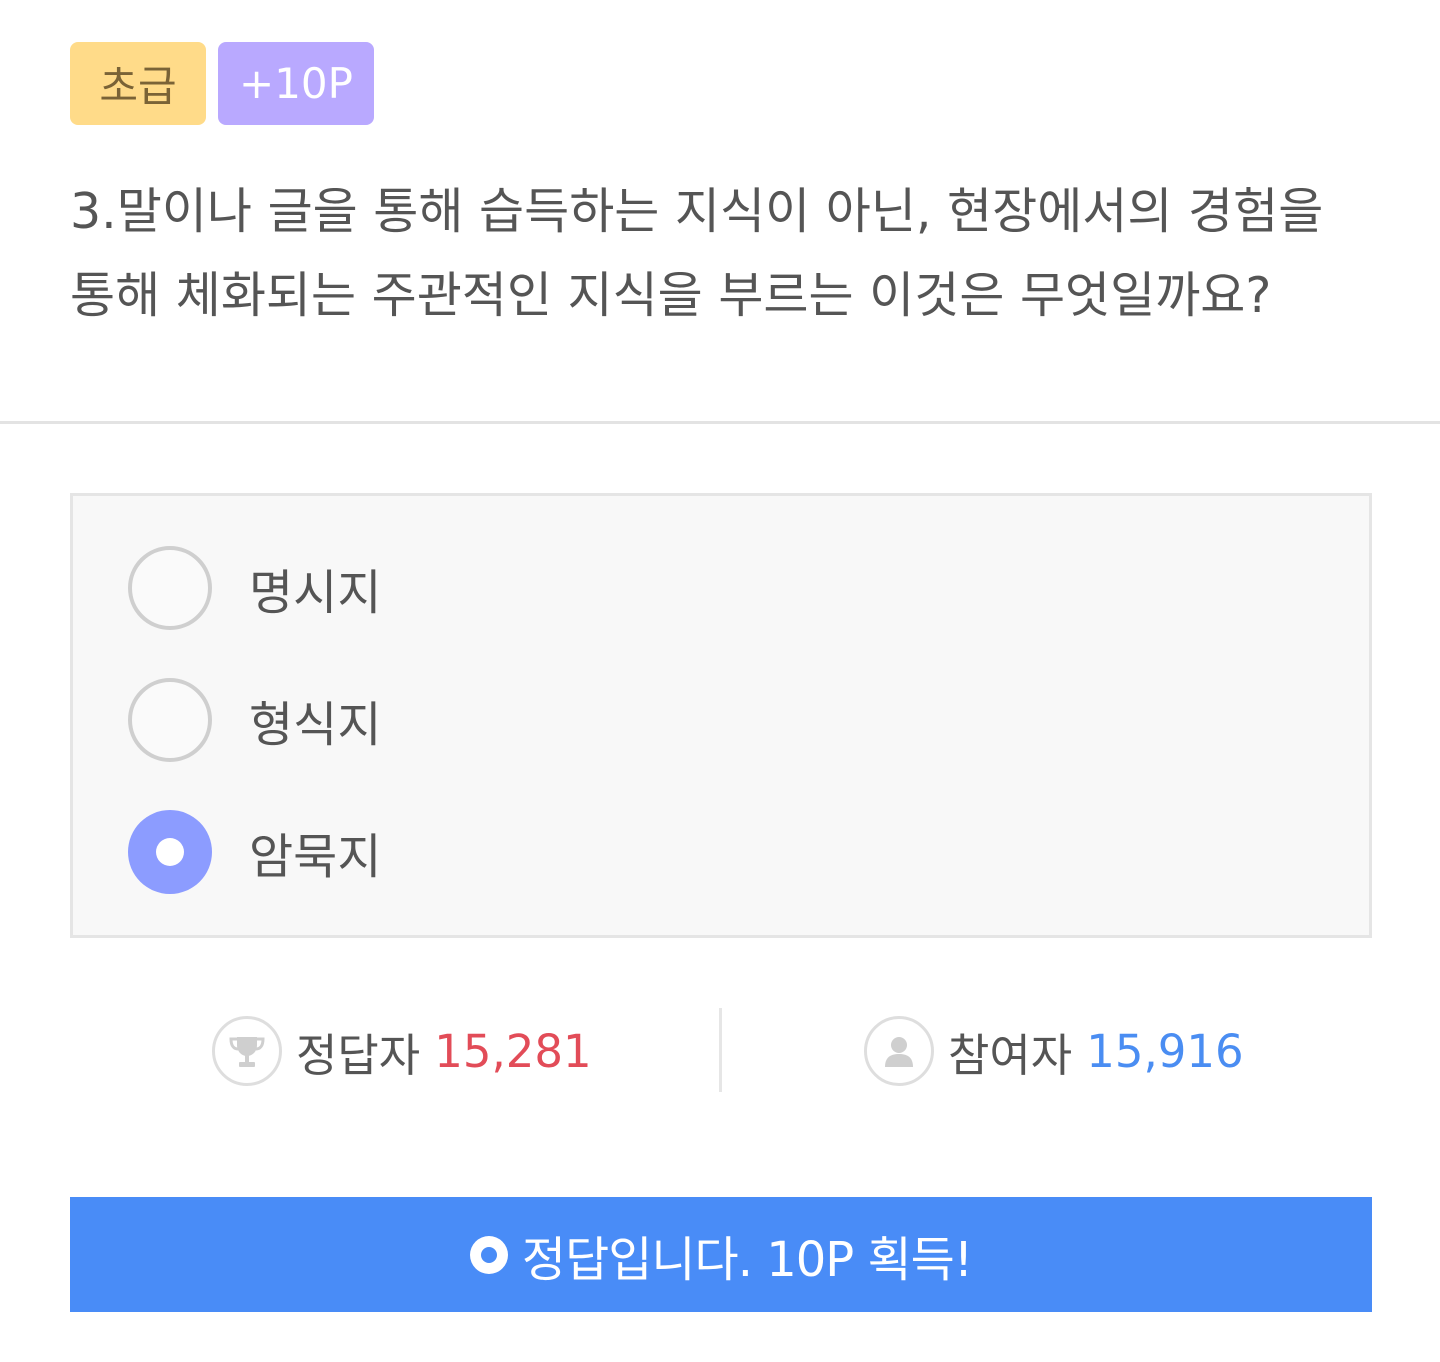  I want to click on trophy-icon, so click(247, 1051).